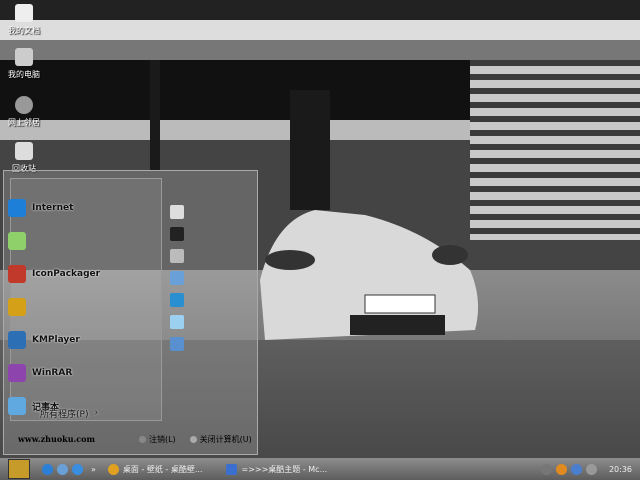 Image resolution: width=640 pixels, height=480 pixels. What do you see at coordinates (177, 278) in the screenshot?
I see `control-panel-icon` at bounding box center [177, 278].